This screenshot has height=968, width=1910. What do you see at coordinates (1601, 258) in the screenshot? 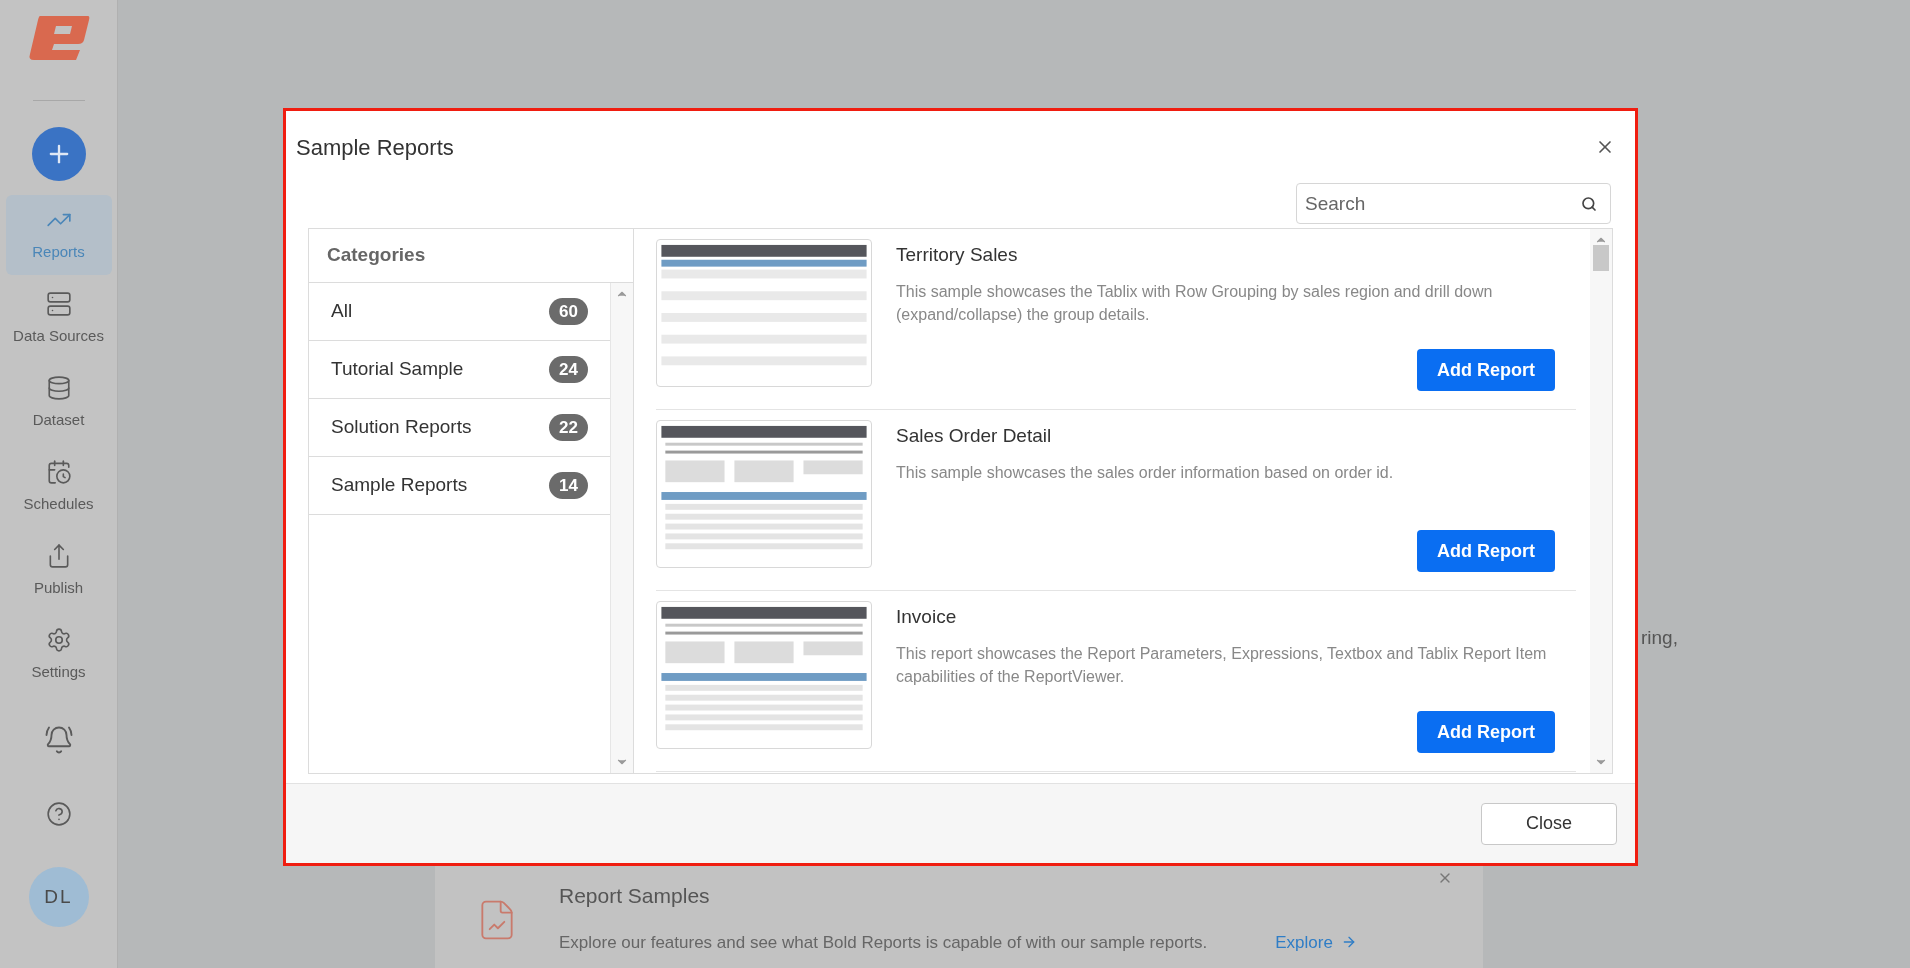
I see `scrollbar-thumb` at bounding box center [1601, 258].